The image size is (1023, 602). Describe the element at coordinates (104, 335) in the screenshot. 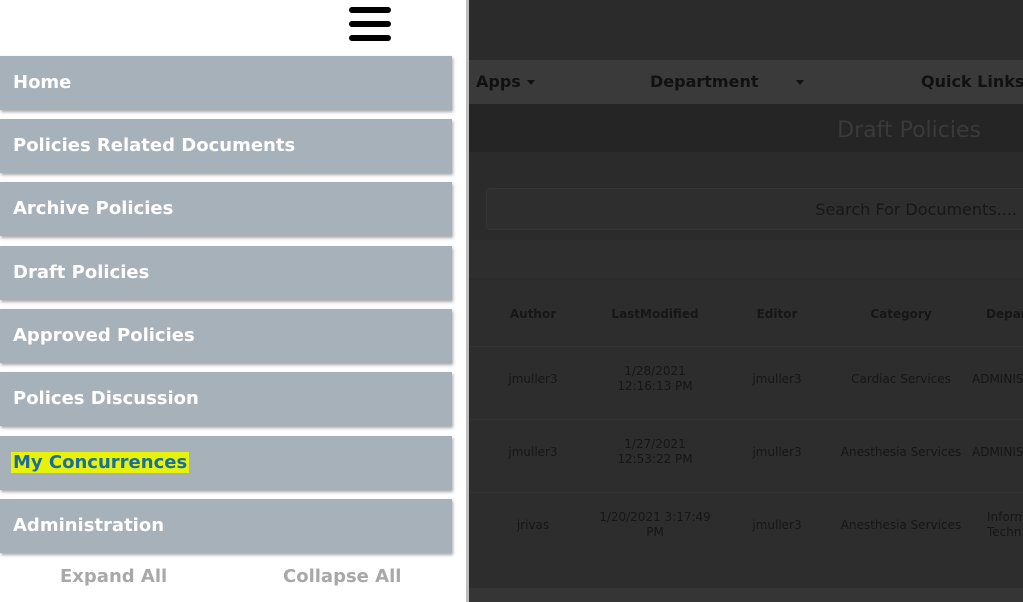

I see `menu-item-label: Approved Policies` at that location.